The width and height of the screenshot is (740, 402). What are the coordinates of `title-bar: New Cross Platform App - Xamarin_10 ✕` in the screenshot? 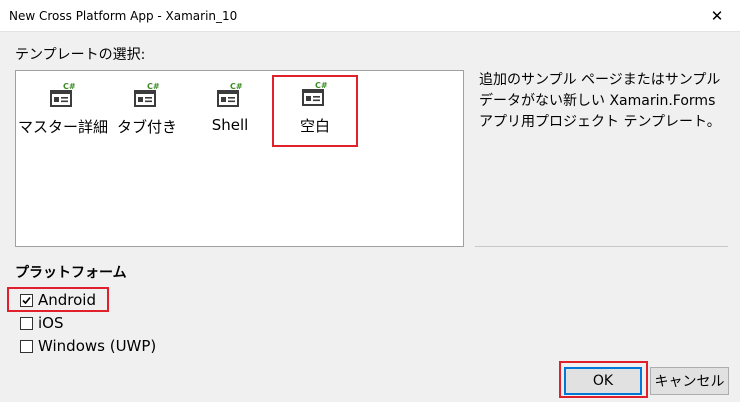 It's located at (370, 16).